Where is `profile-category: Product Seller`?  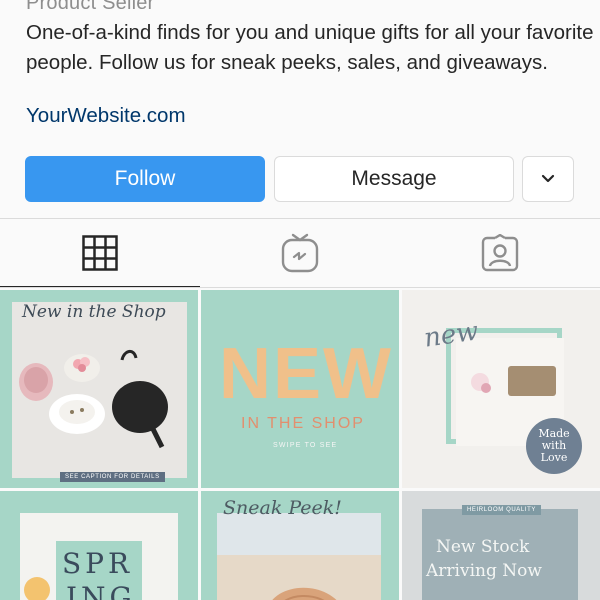
profile-category: Product Seller is located at coordinates (90, 7).